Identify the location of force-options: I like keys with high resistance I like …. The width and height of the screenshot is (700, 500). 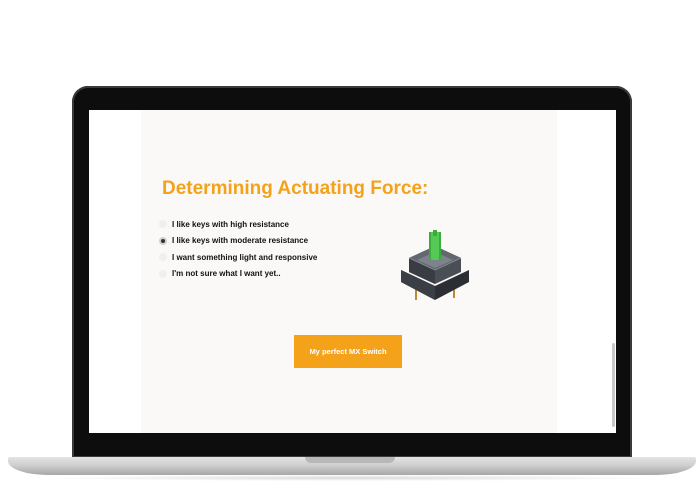
(238, 249).